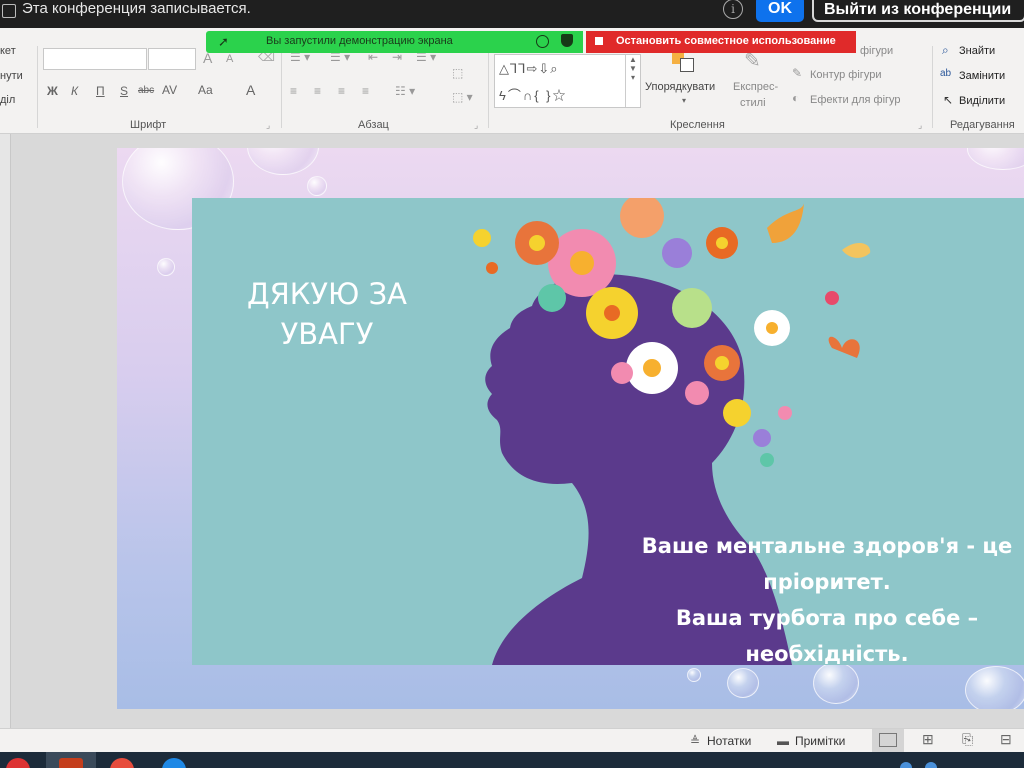  Describe the element at coordinates (945, 73) in the screenshot. I see `replace-icon: ab` at that location.